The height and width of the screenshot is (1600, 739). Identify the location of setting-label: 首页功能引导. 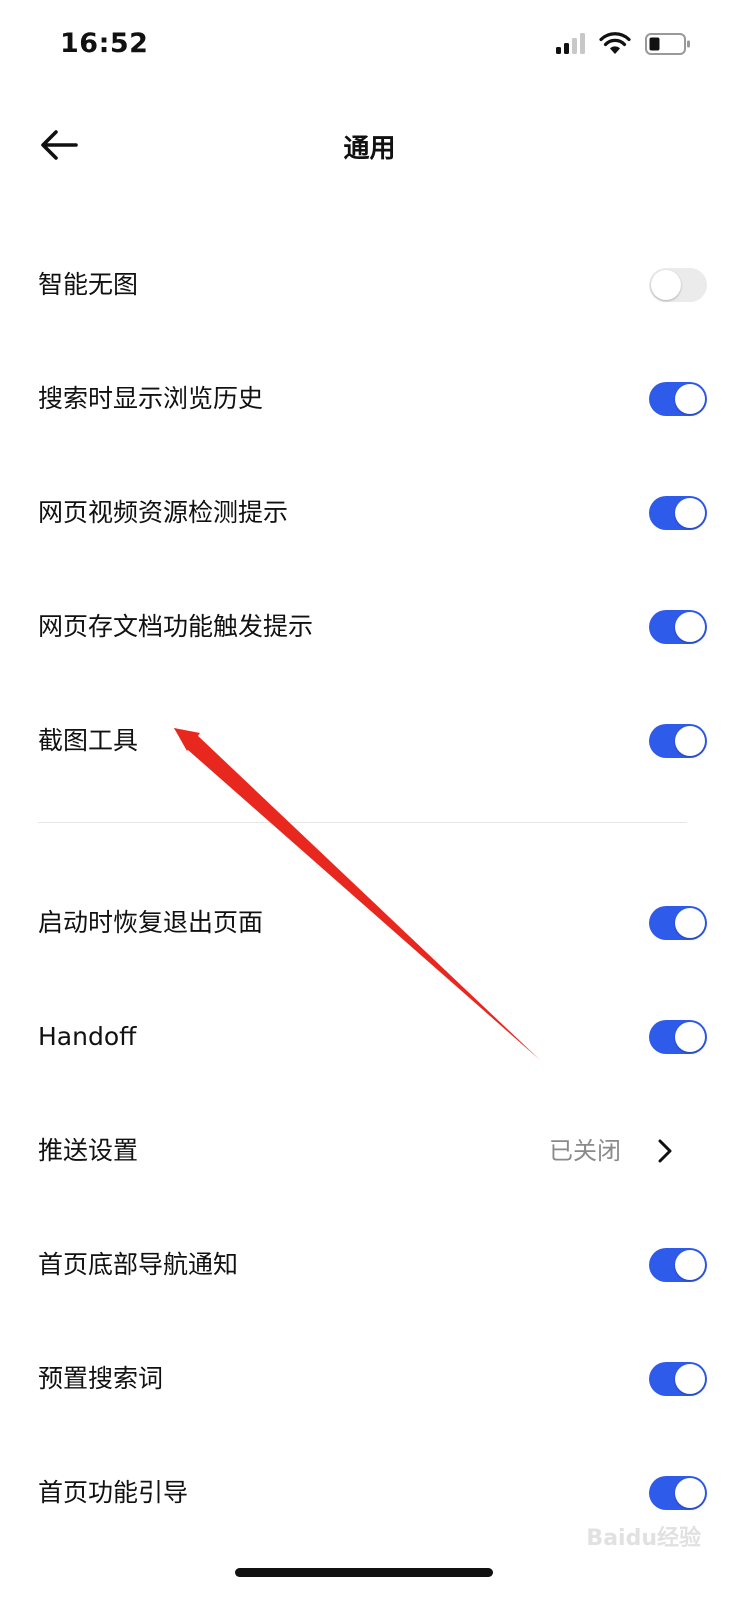
(113, 1492).